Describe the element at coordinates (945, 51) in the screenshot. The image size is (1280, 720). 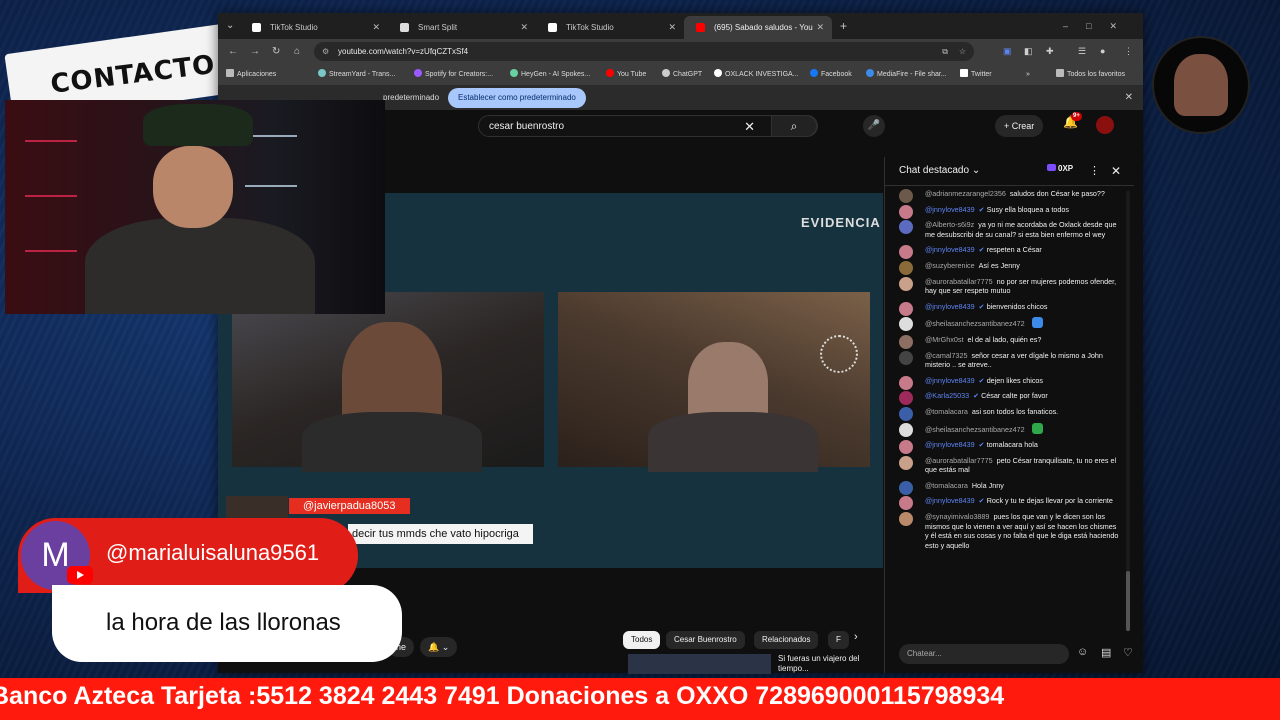
I see `cast-icon: ⧉` at that location.